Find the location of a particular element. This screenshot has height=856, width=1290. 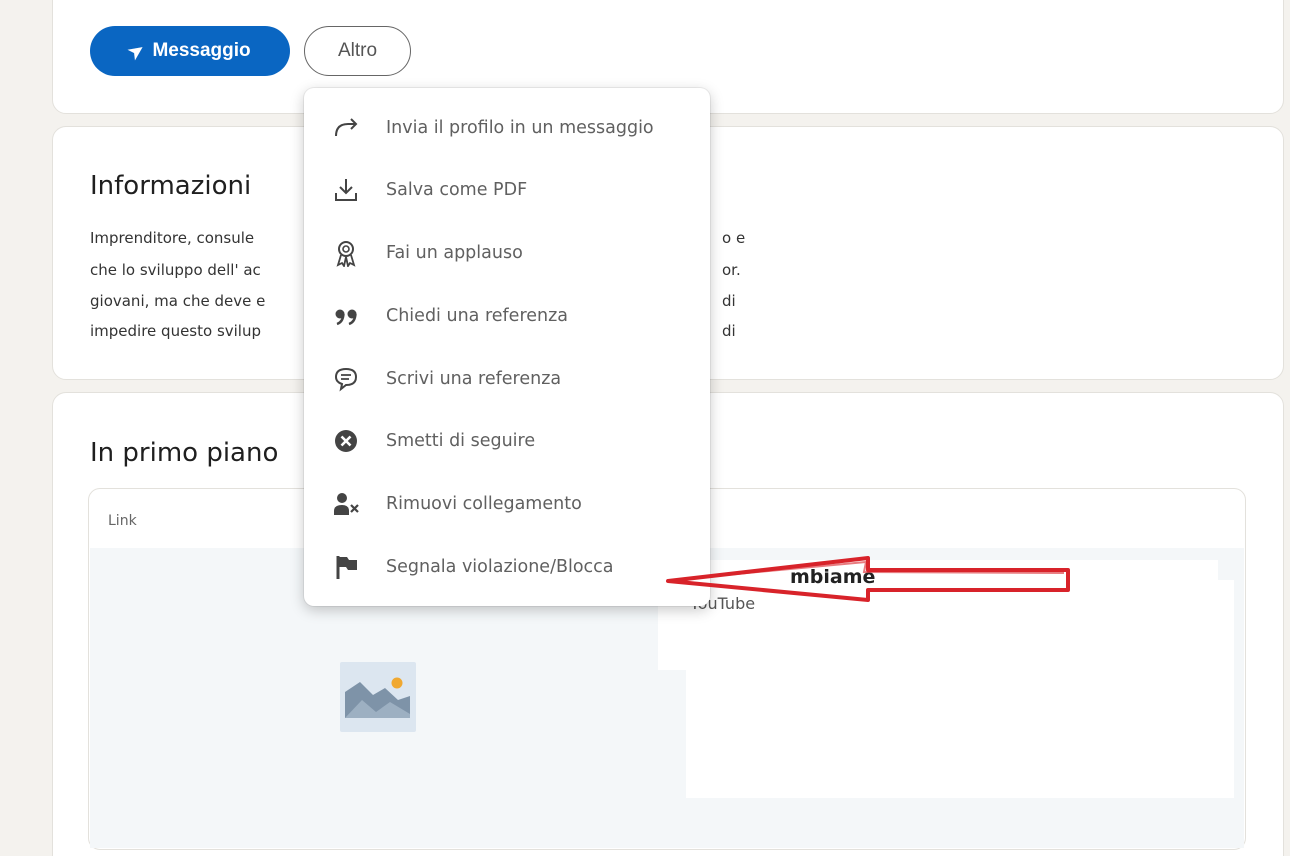

featured-link-title: mbiame is located at coordinates (832, 577).